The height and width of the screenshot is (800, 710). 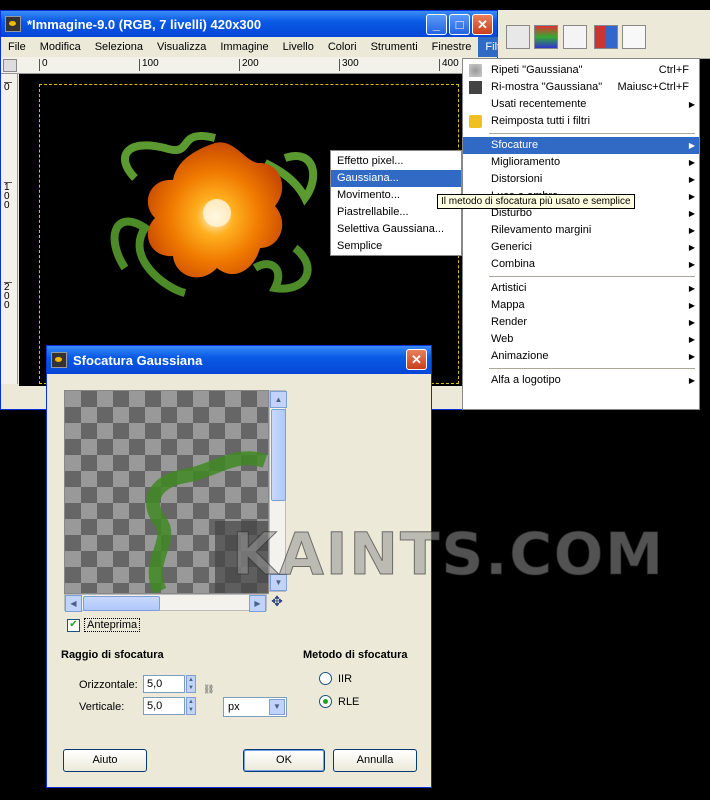 I want to click on ruler-corner-icon, so click(x=10, y=65).